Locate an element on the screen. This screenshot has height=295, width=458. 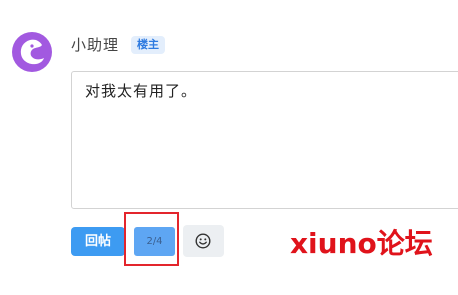
highlight-frame is located at coordinates (151, 239).